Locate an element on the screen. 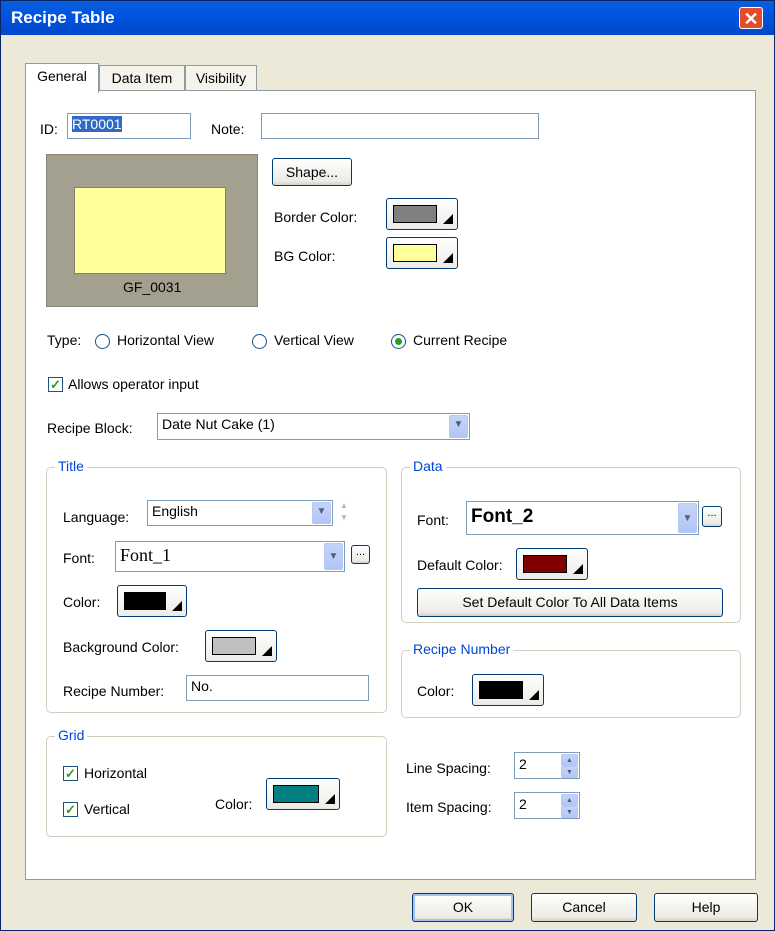 This screenshot has height=931, width=775. recipe-number-color-swatch is located at coordinates (501, 690).